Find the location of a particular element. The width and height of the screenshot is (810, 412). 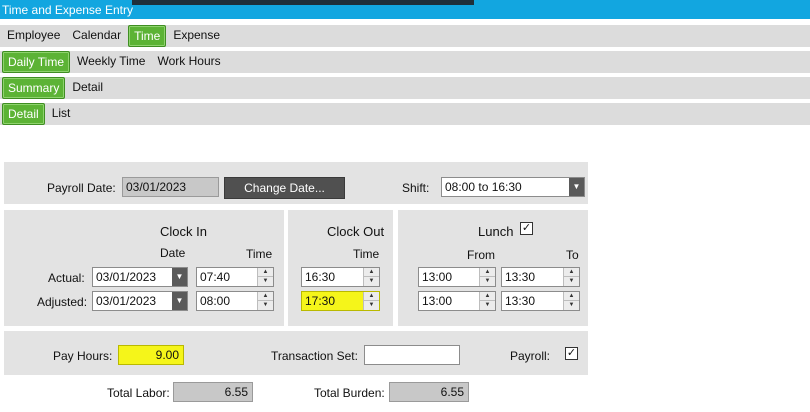

shift-select: 08:00 to 16:30 ▼ is located at coordinates (513, 187).